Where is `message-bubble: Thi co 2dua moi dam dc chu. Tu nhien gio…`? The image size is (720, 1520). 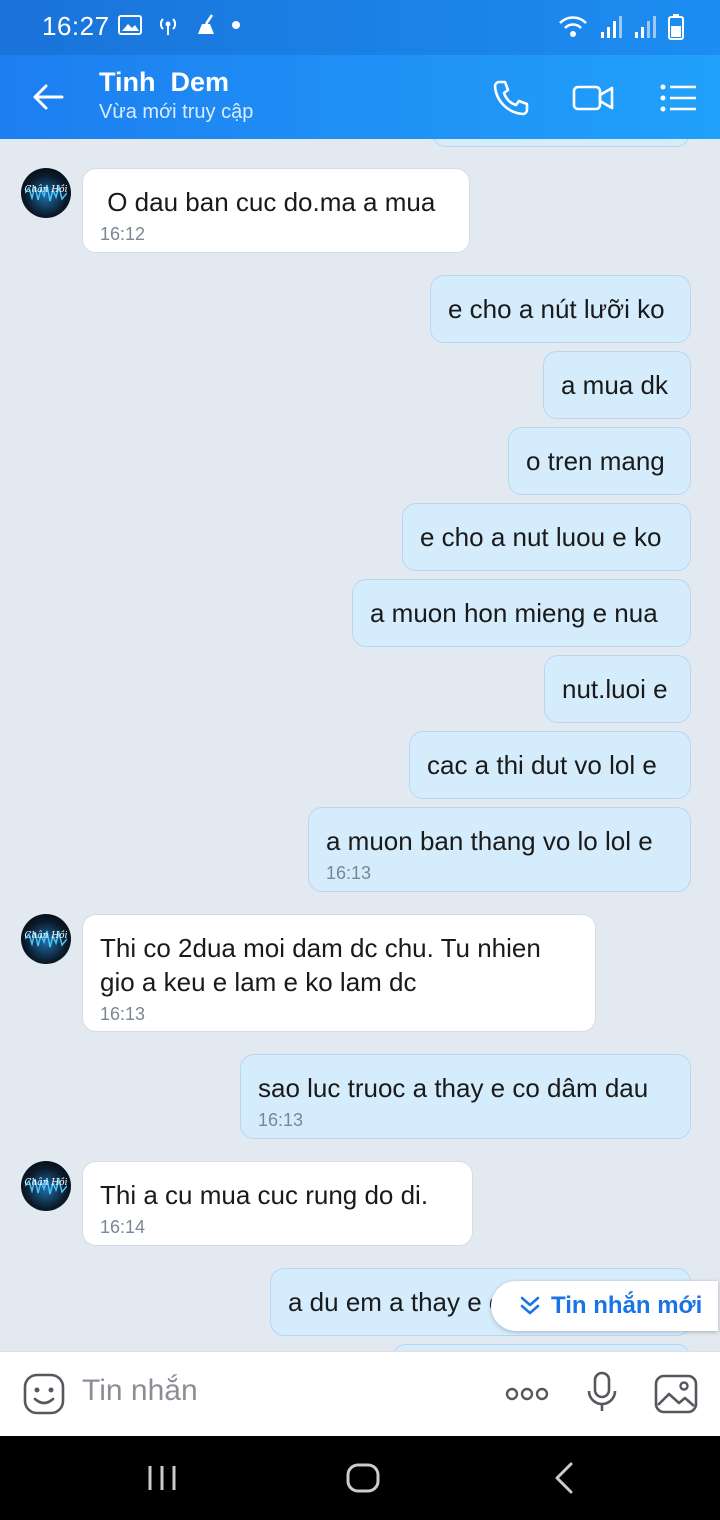
message-bubble: Thi co 2dua moi dam dc chu. Tu nhien gio… is located at coordinates (339, 973).